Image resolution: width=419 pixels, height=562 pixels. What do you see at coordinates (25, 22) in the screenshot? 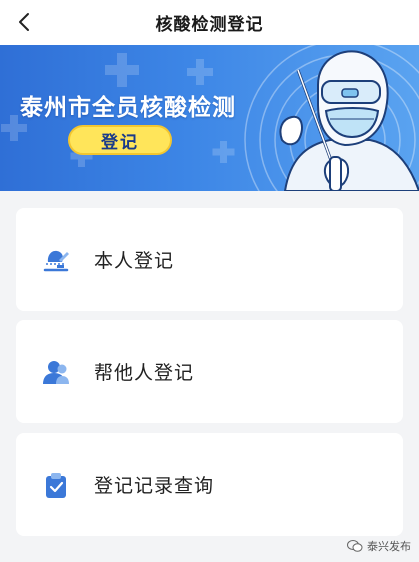
I see `chevron-left-icon` at bounding box center [25, 22].